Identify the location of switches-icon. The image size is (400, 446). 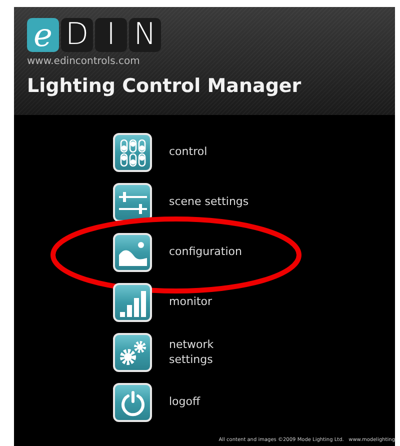
(132, 152).